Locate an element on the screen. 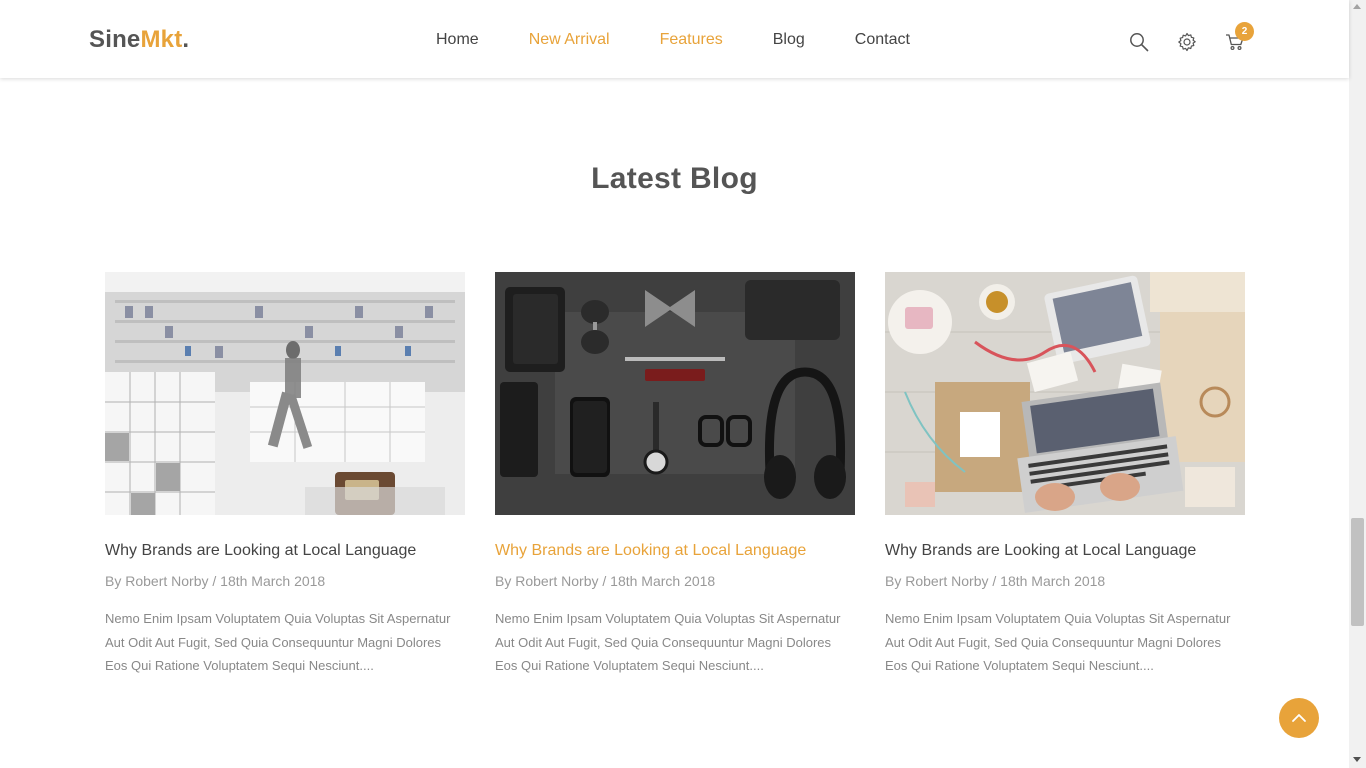 The image size is (1366, 768). back-to-top-button is located at coordinates (1299, 718).